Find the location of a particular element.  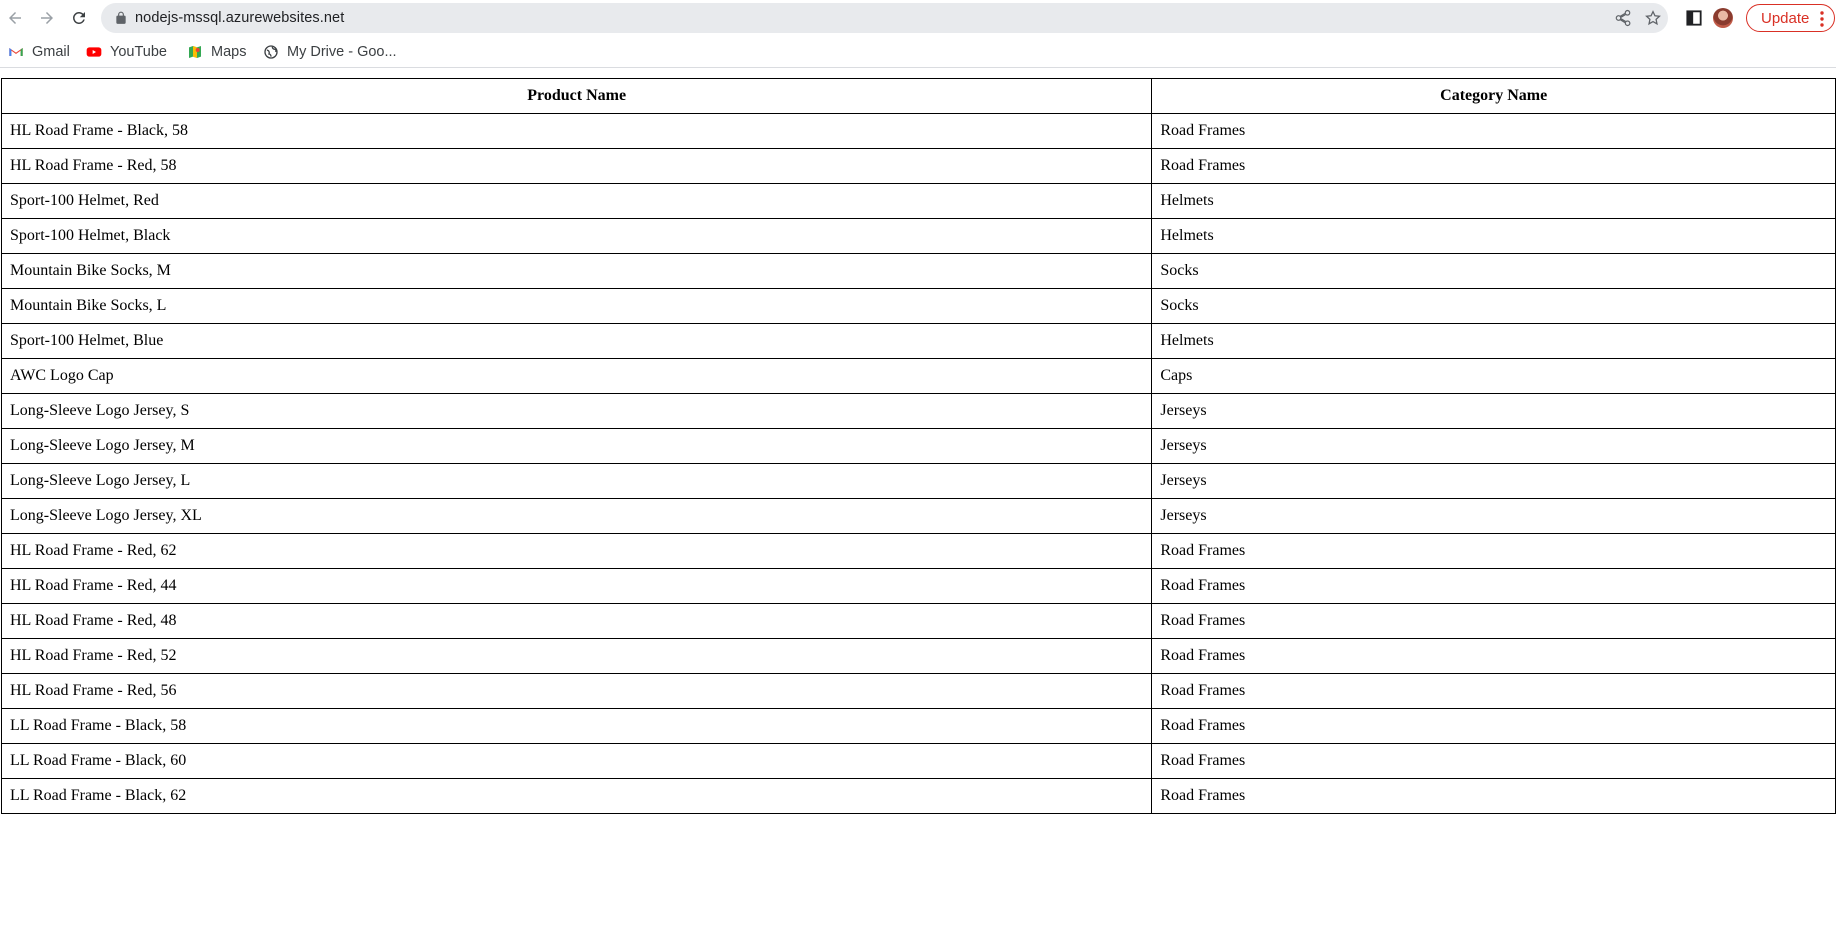

reload-icon is located at coordinates (78, 17).